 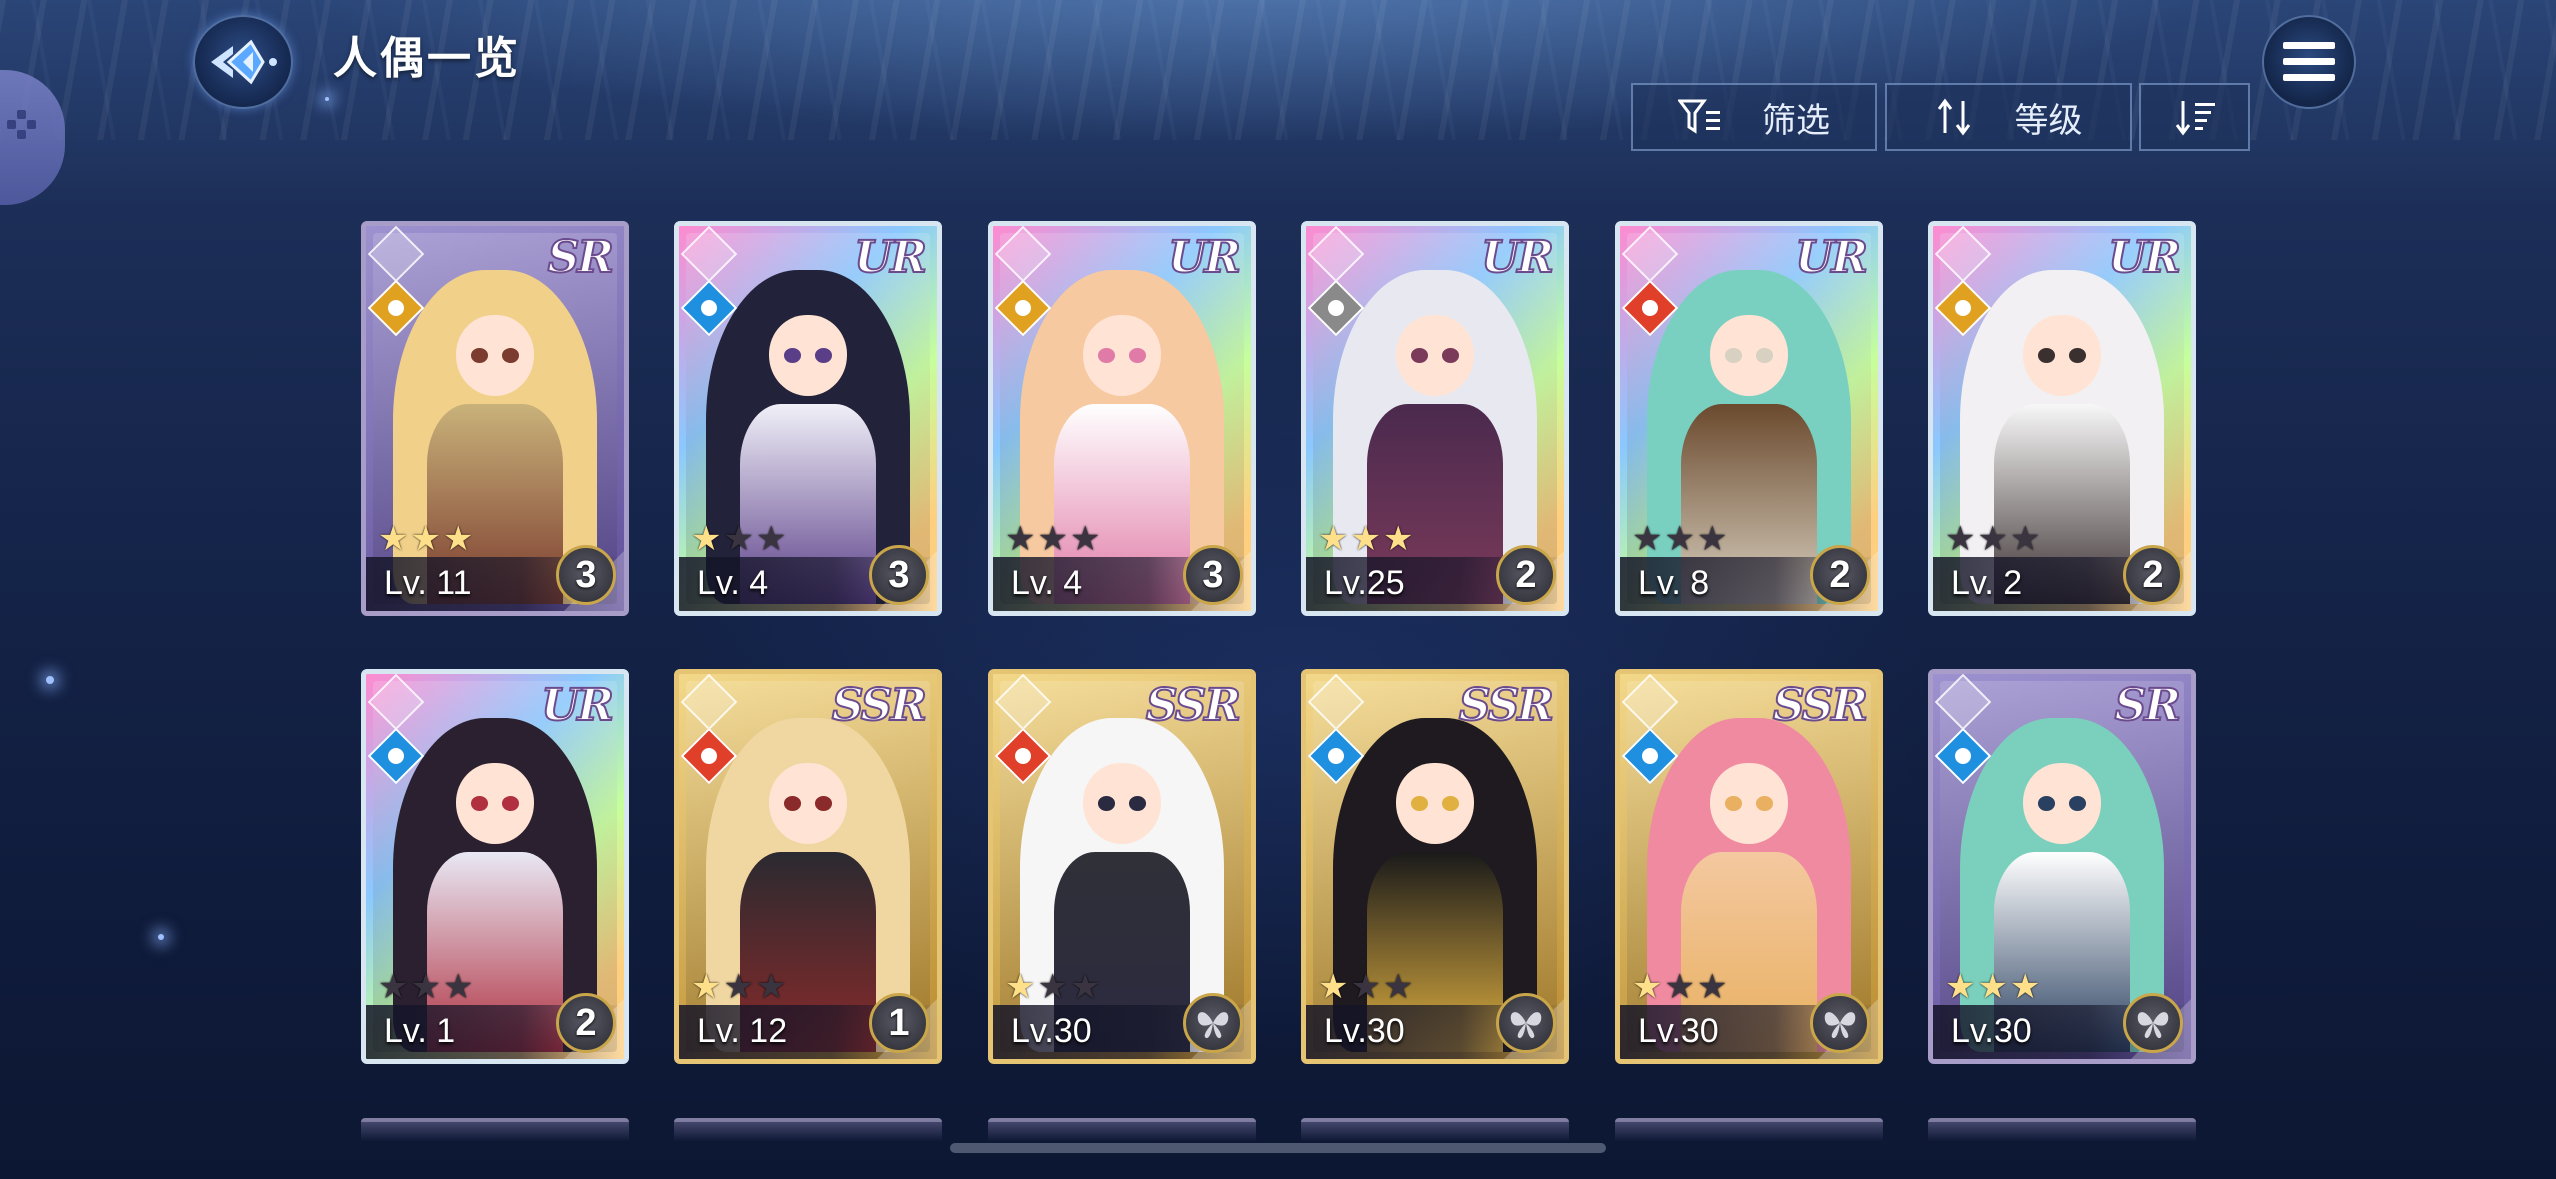 What do you see at coordinates (2048, 120) in the screenshot?
I see `sort-label: 等级` at bounding box center [2048, 120].